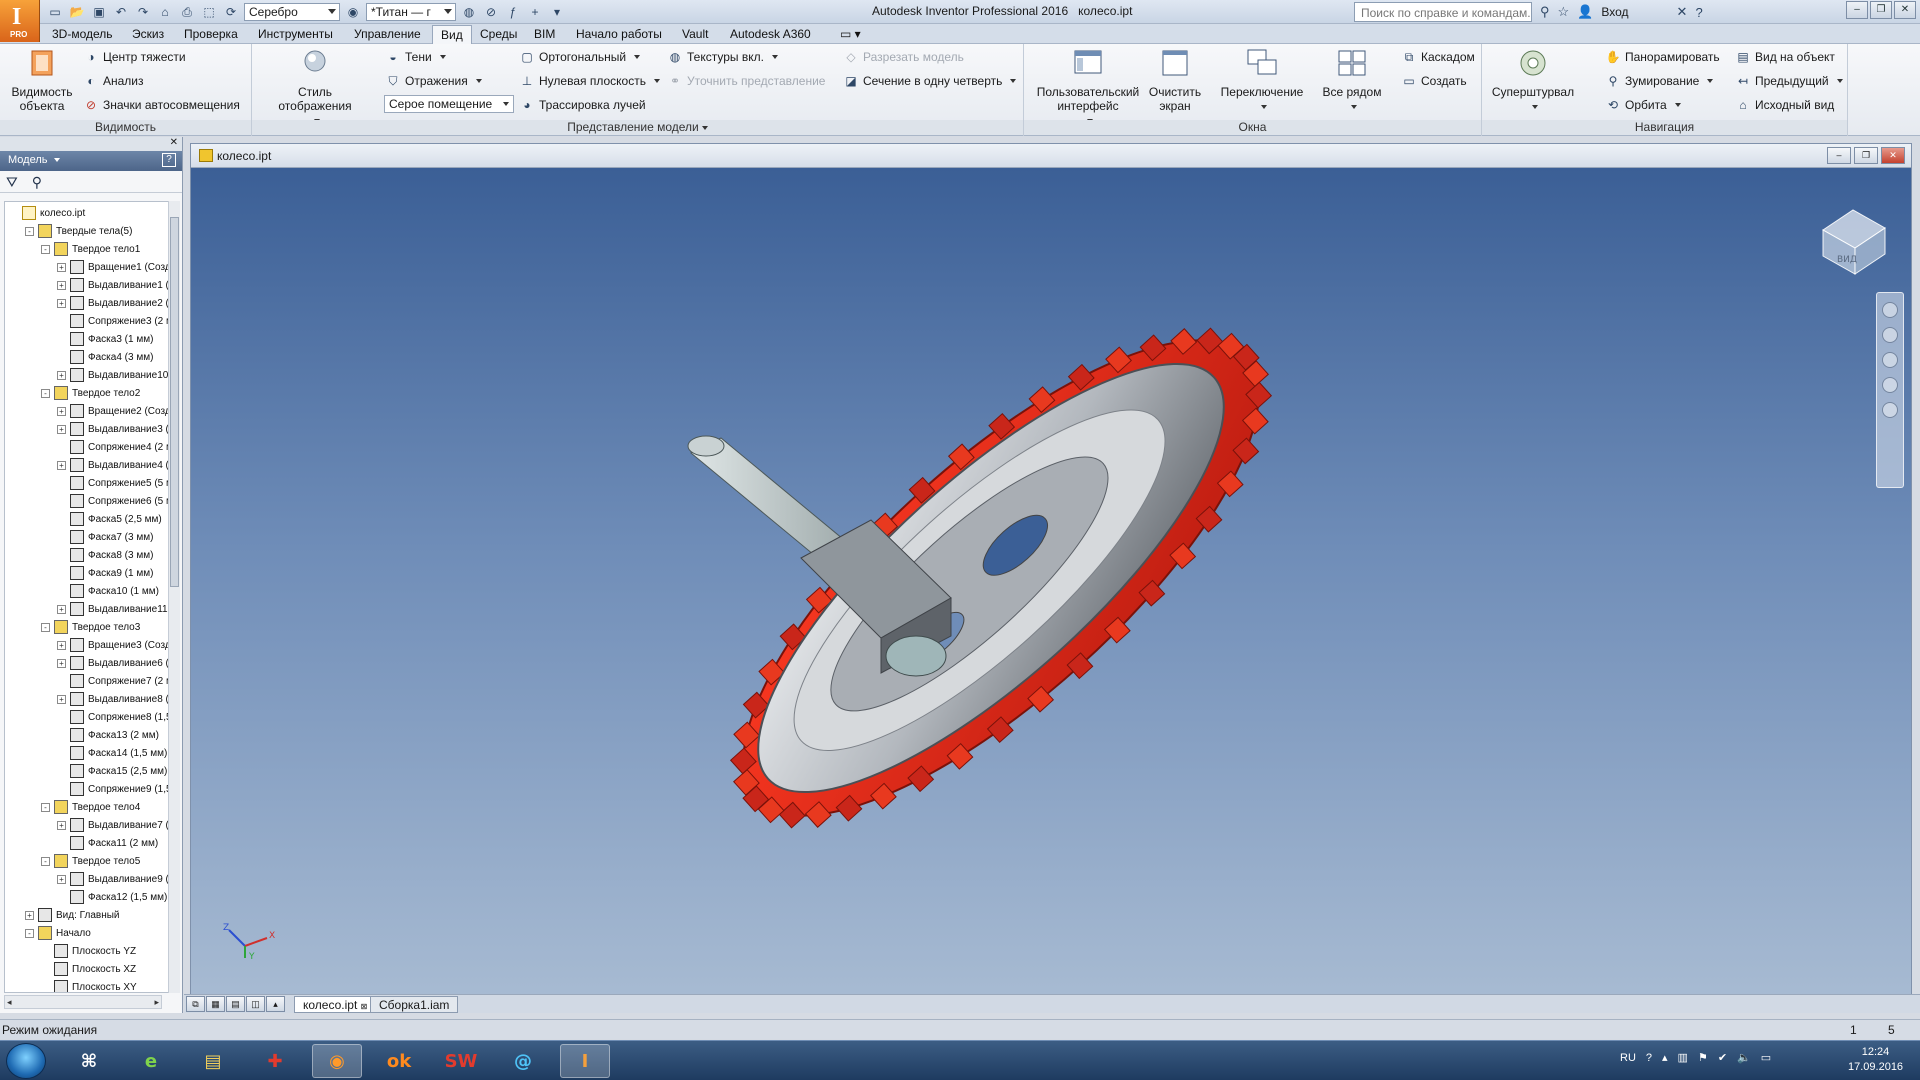 The height and width of the screenshot is (1080, 1920). Describe the element at coordinates (112, 375) in the screenshot. I see `tree-node: + Выдавливание10` at that location.